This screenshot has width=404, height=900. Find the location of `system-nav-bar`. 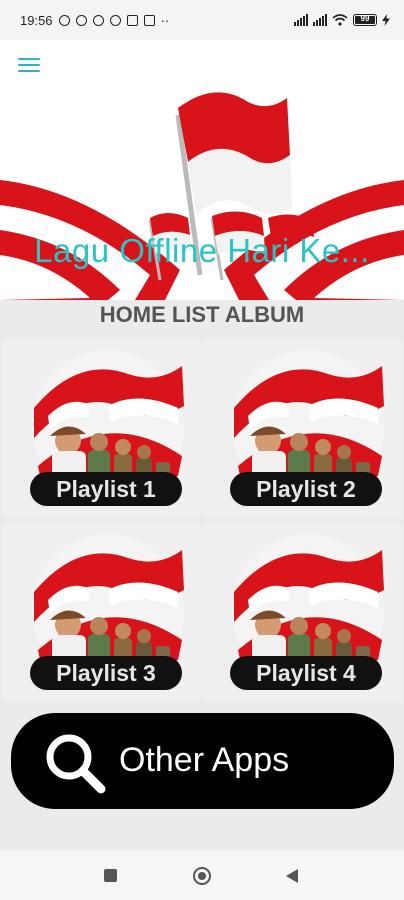

system-nav-bar is located at coordinates (202, 875).